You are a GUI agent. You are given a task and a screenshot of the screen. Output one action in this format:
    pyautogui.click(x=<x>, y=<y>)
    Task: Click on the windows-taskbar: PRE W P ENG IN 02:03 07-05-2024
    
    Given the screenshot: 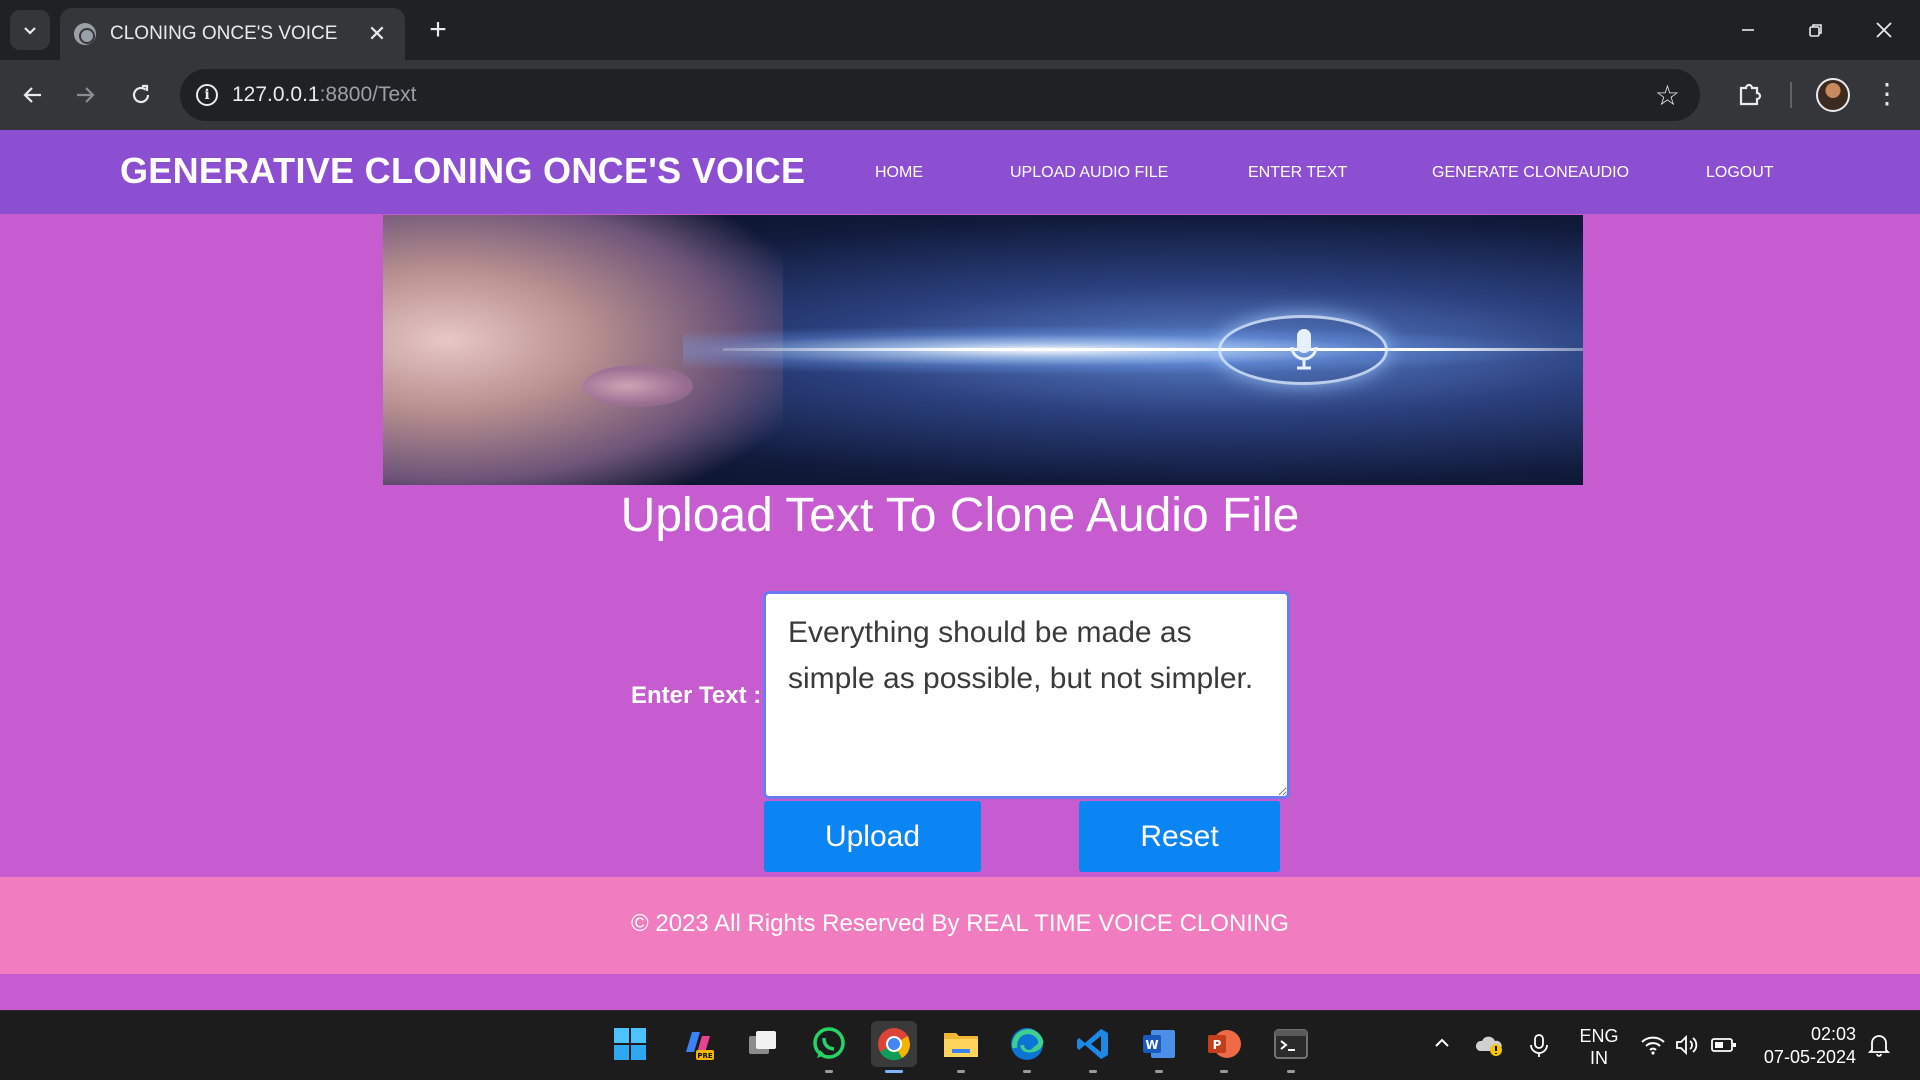 What is the action you would take?
    pyautogui.click(x=960, y=1045)
    